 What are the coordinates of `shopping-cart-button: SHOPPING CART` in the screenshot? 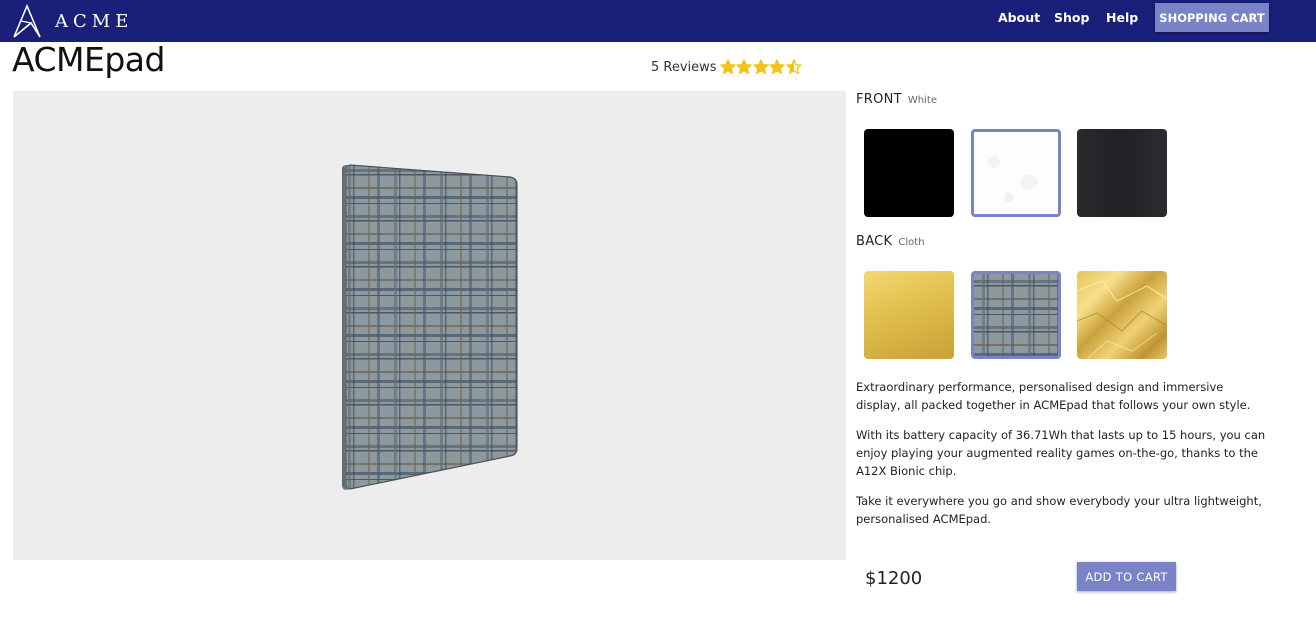 It's located at (1212, 17).